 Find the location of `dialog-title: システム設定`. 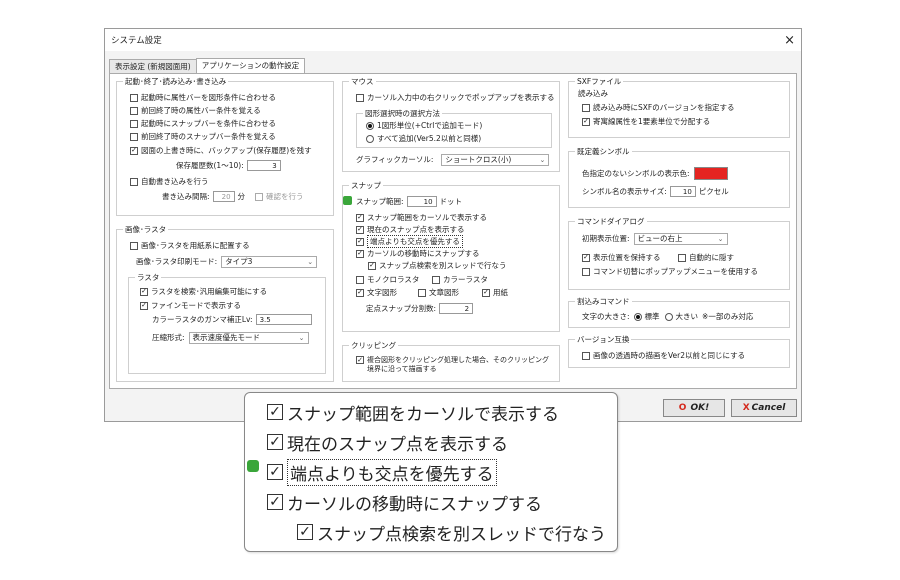

dialog-title: システム設定 is located at coordinates (136, 41).